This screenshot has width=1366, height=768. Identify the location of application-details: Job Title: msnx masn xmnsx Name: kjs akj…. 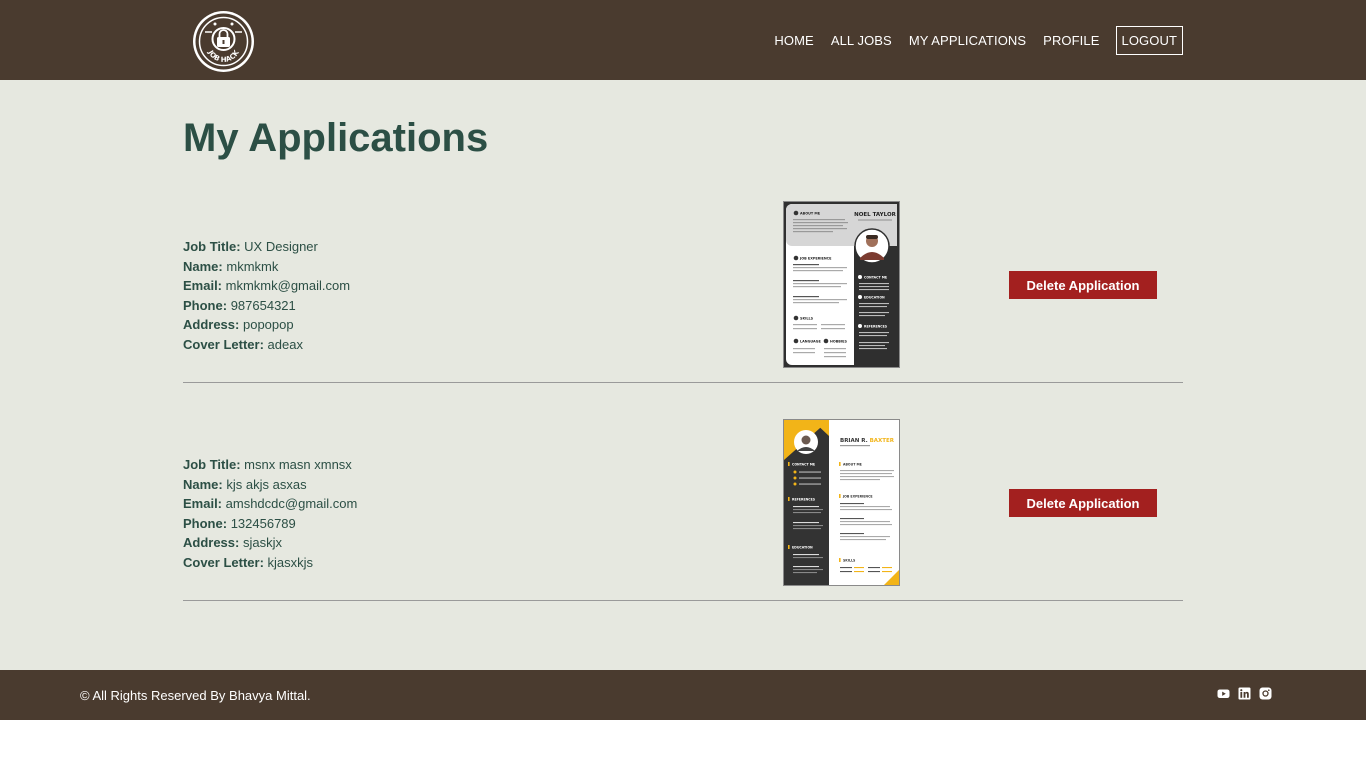
(270, 513).